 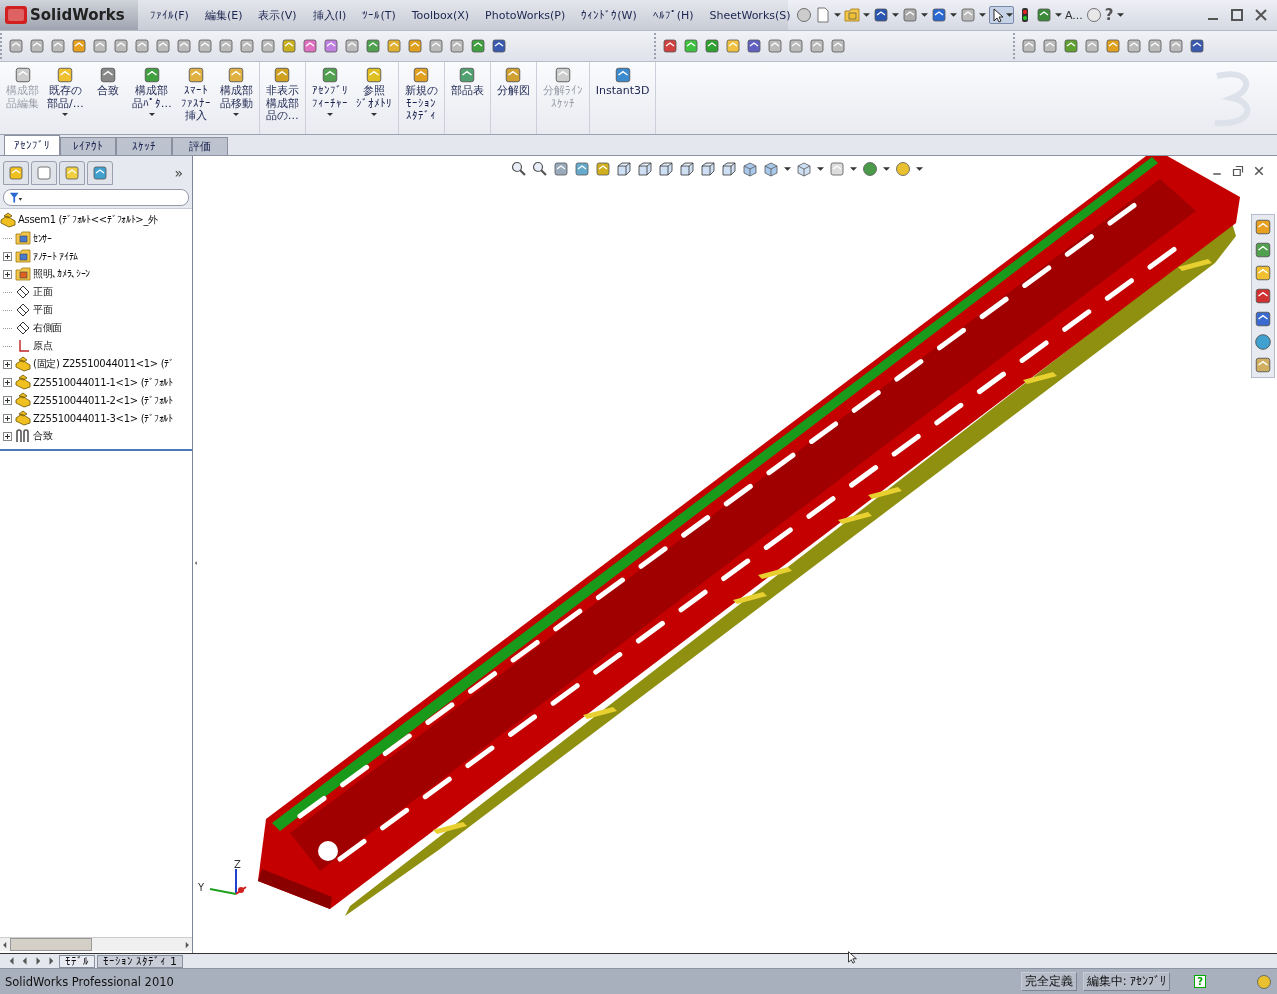 I want to click on tree-item: Z25510044011-2<1> (ﾃﾞﾌｫﾙﾄ, so click(x=96, y=400).